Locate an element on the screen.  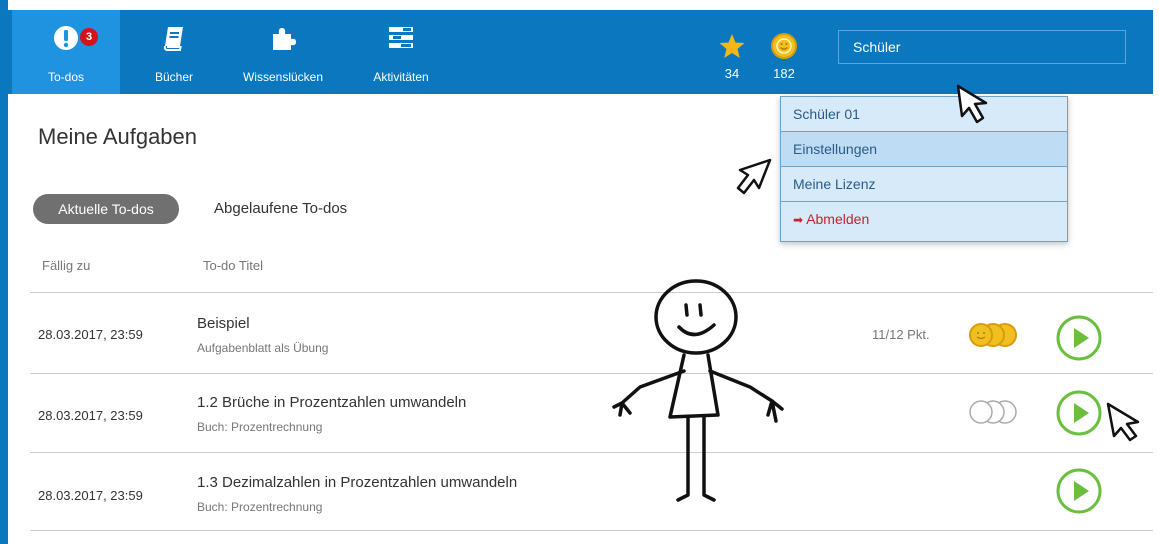
coins-earned-icon is located at coordinates (993, 335).